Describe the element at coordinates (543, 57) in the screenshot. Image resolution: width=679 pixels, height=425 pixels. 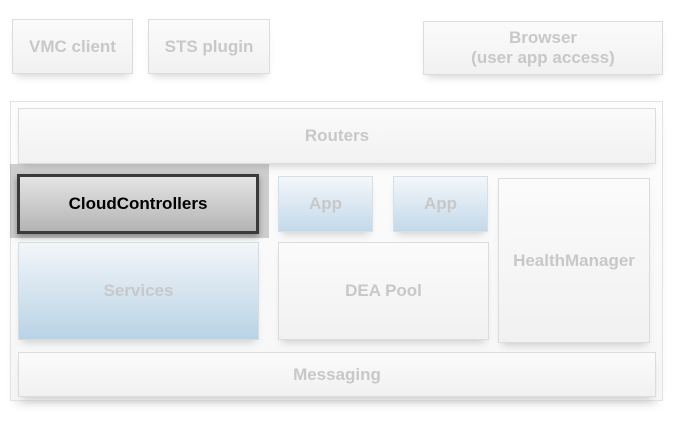
I see `browser-sublabel: (user app access)` at that location.